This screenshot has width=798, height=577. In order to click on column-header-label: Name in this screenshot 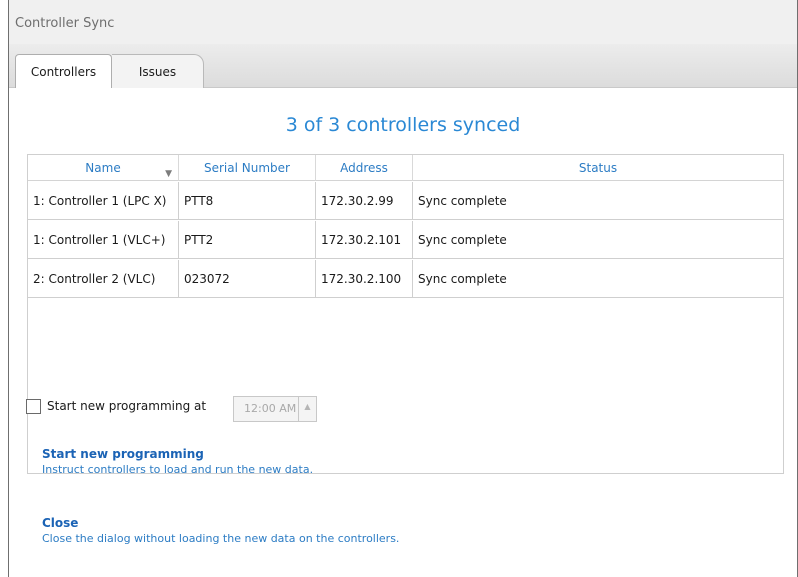, I will do `click(103, 168)`.